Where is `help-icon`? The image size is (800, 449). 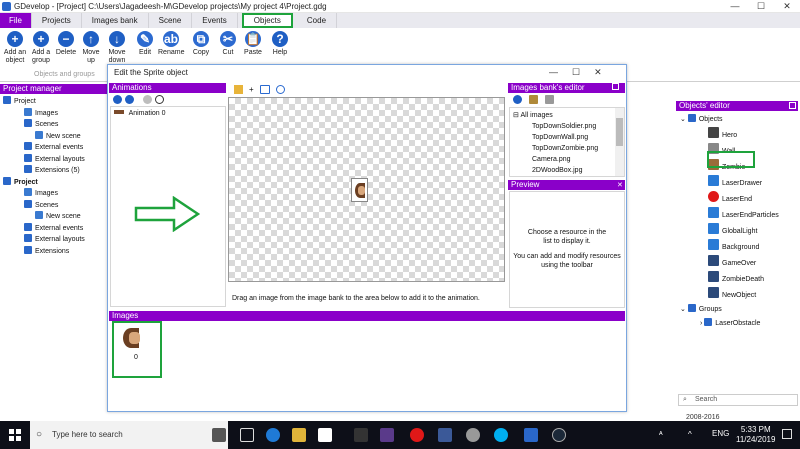
help-icon is located at coordinates (280, 89).